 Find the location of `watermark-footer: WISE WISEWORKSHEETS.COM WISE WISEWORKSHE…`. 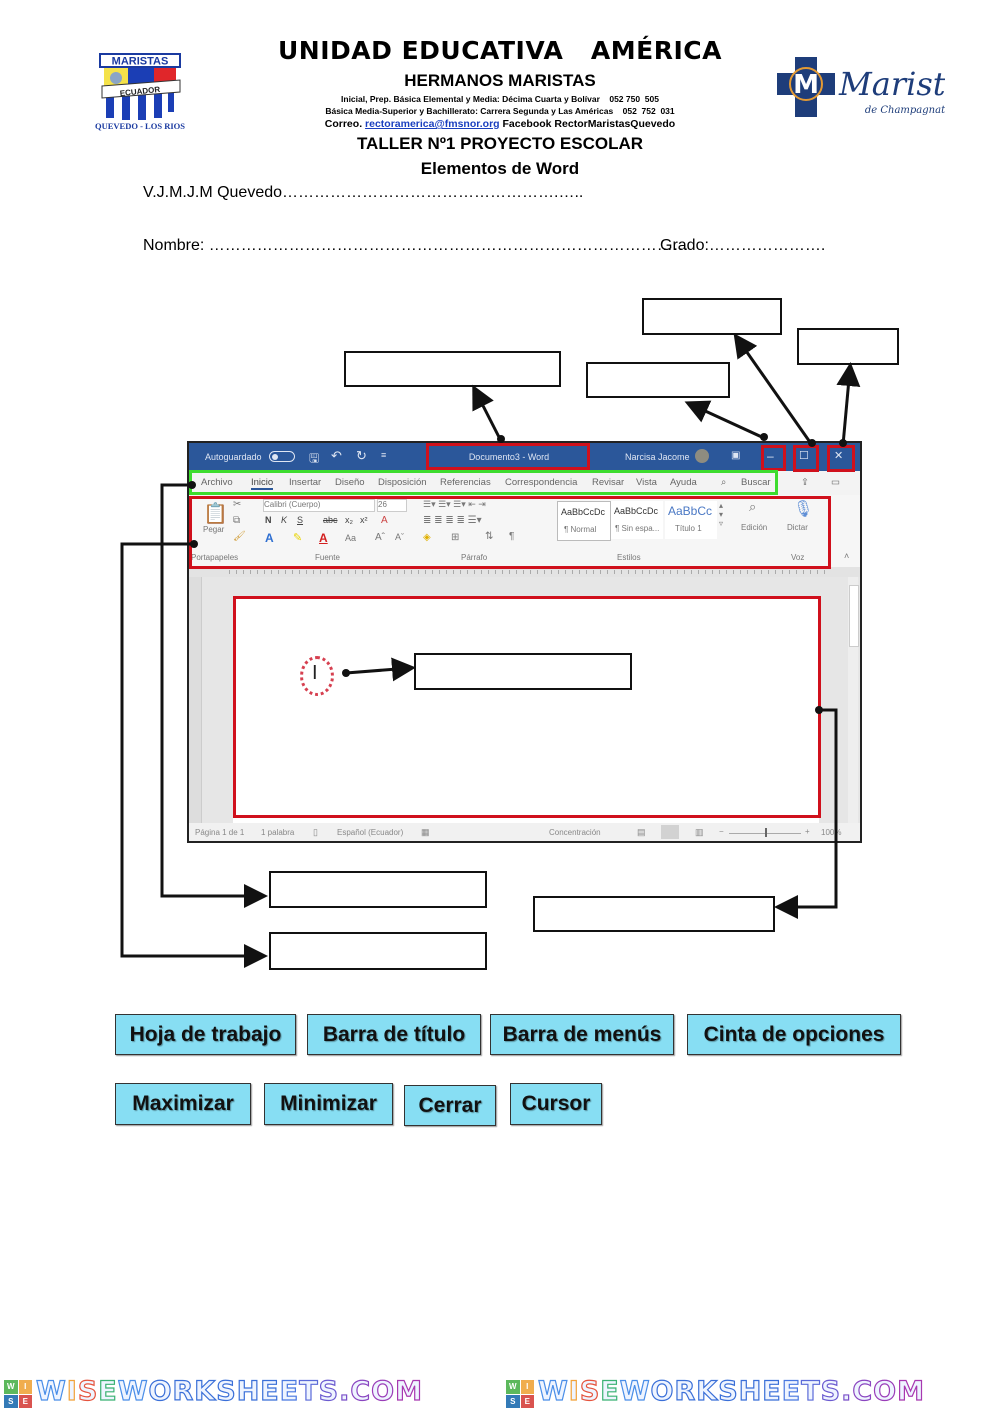

watermark-footer: WISE WISEWORKSHEETS.COM WISE WISEWORKSHE… is located at coordinates (500, 1392).